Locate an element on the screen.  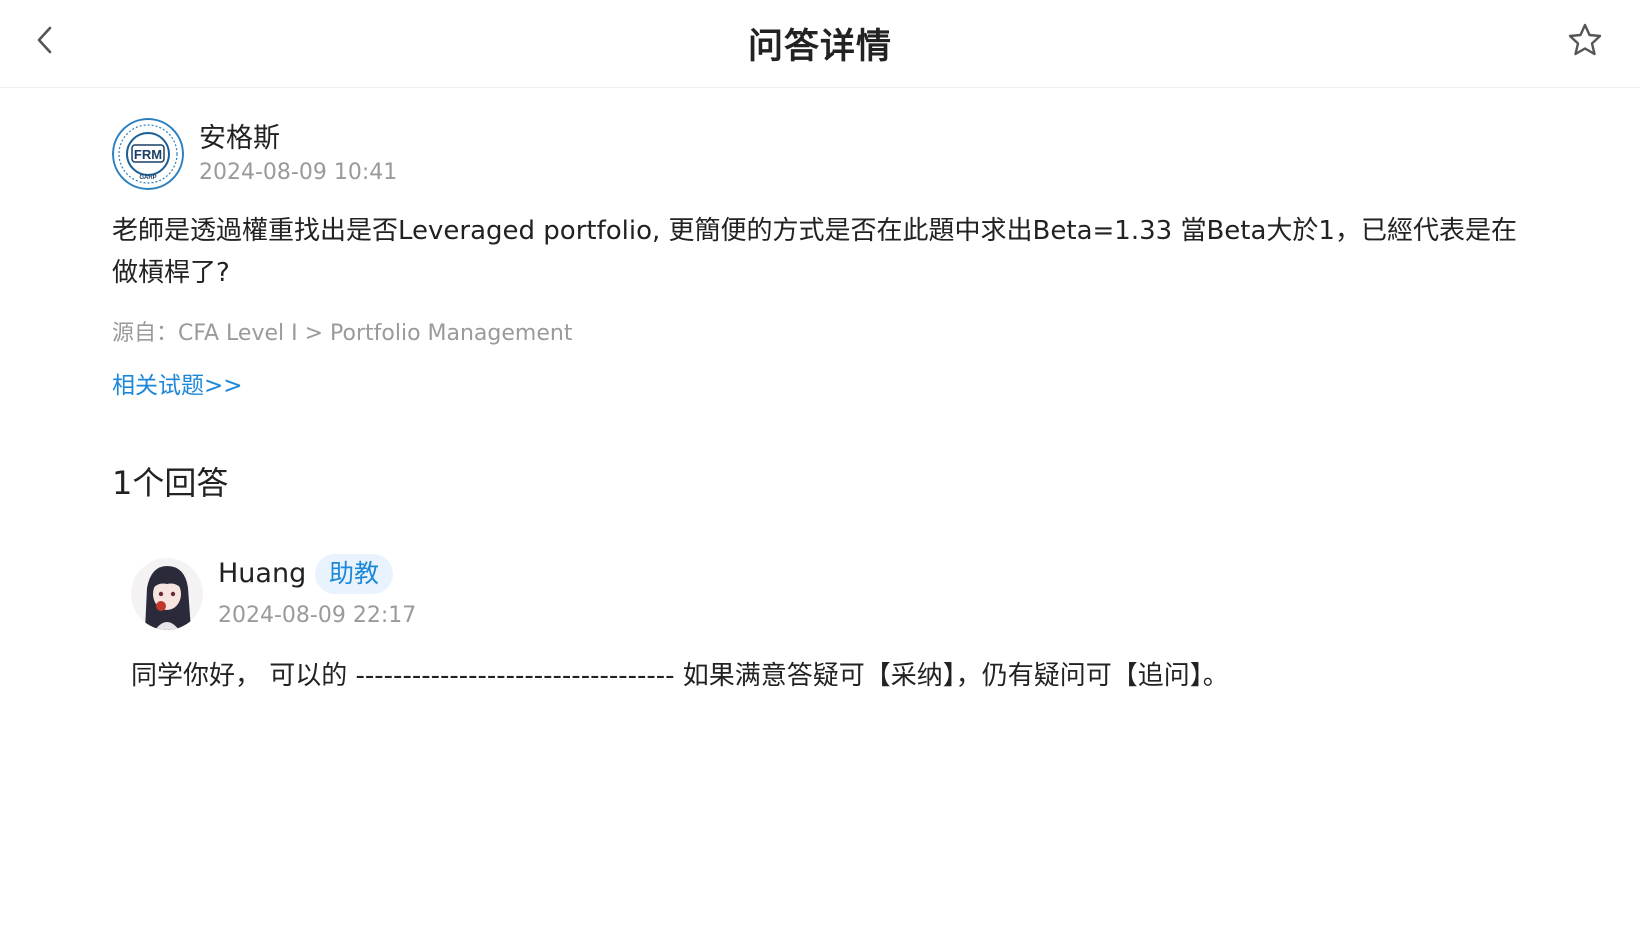
answer-author-name: Huang is located at coordinates (262, 573).